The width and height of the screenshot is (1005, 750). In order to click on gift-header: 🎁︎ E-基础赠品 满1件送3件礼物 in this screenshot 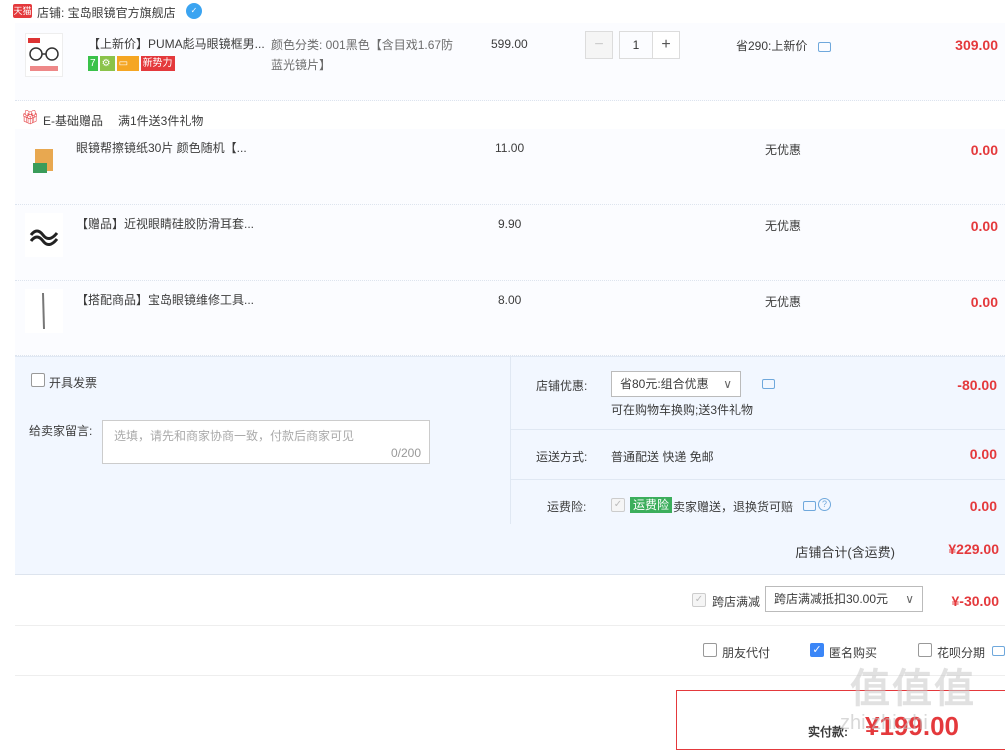, I will do `click(510, 118)`.